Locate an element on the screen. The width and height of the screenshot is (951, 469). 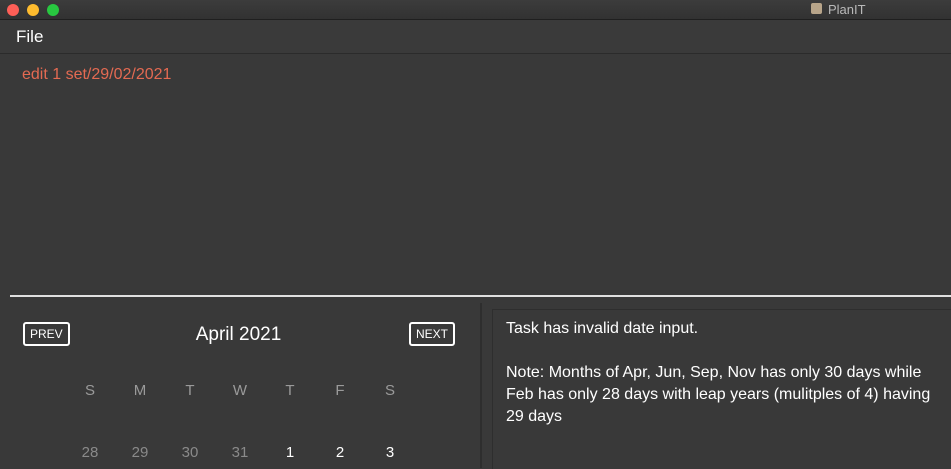
close-window-button is located at coordinates (13, 10).